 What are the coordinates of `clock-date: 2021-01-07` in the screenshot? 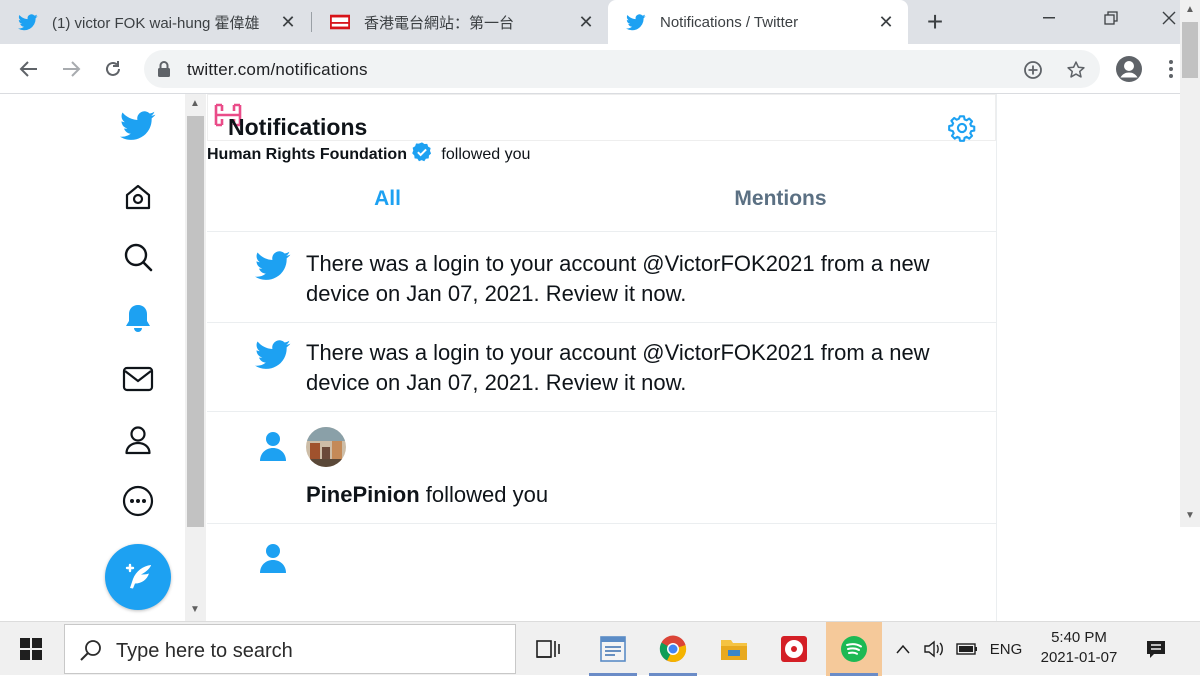 It's located at (1079, 657).